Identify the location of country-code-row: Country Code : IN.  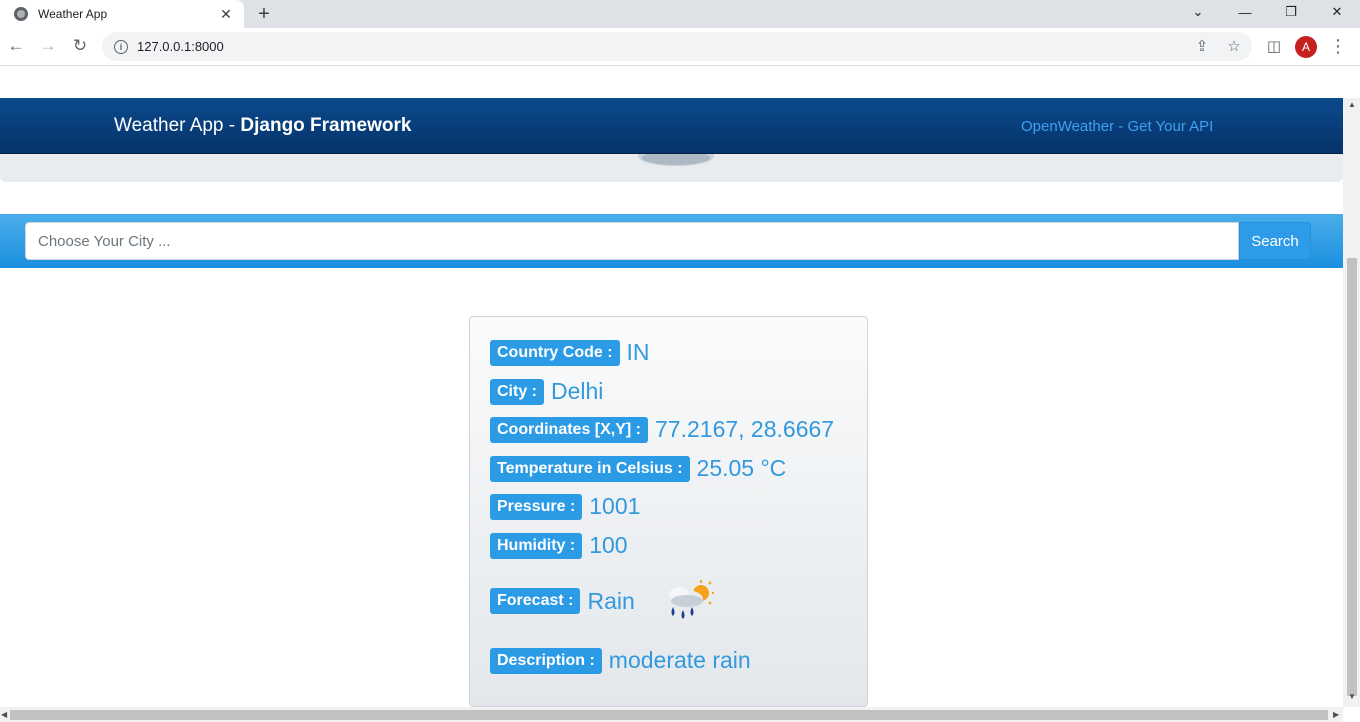
(570, 352).